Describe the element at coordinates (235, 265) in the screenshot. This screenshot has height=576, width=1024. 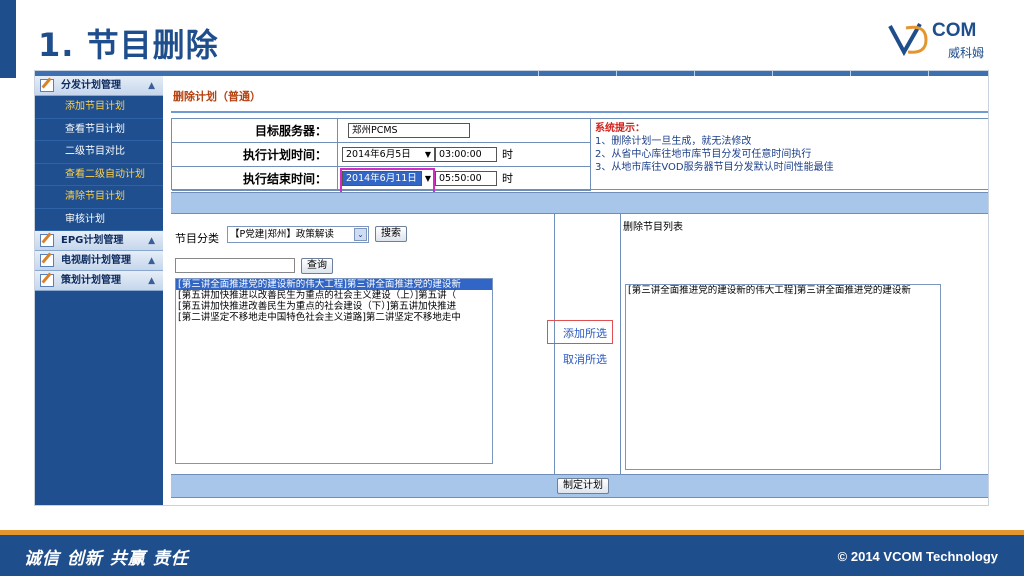
I see `query-input` at that location.